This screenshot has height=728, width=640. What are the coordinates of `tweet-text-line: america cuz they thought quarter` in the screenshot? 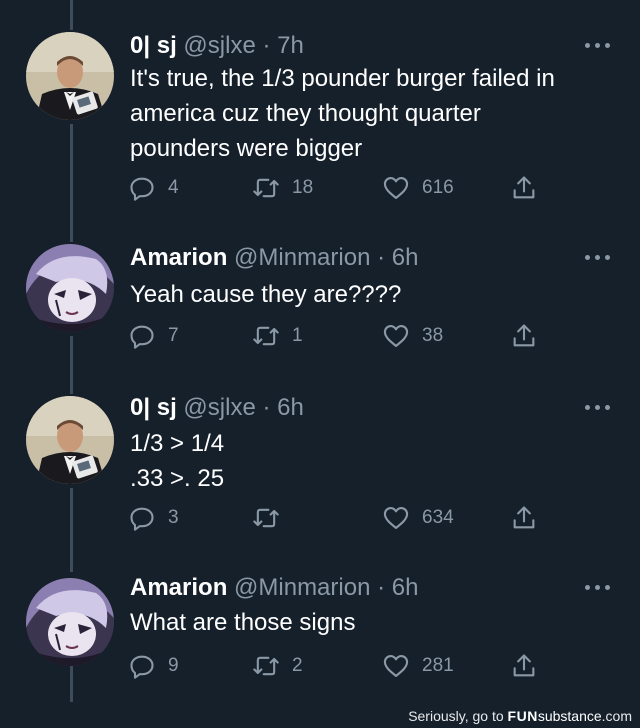 It's located at (305, 113).